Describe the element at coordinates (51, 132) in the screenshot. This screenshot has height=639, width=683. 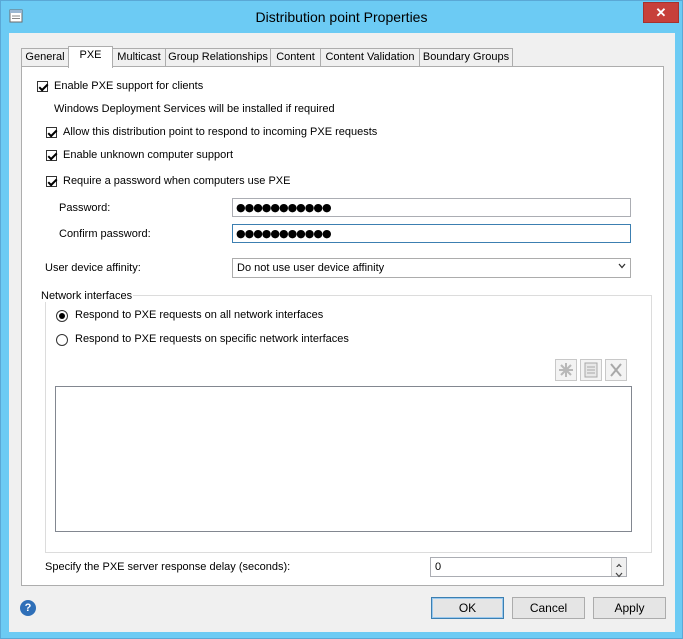
I see `allow-pxe-requests-checkbox` at that location.